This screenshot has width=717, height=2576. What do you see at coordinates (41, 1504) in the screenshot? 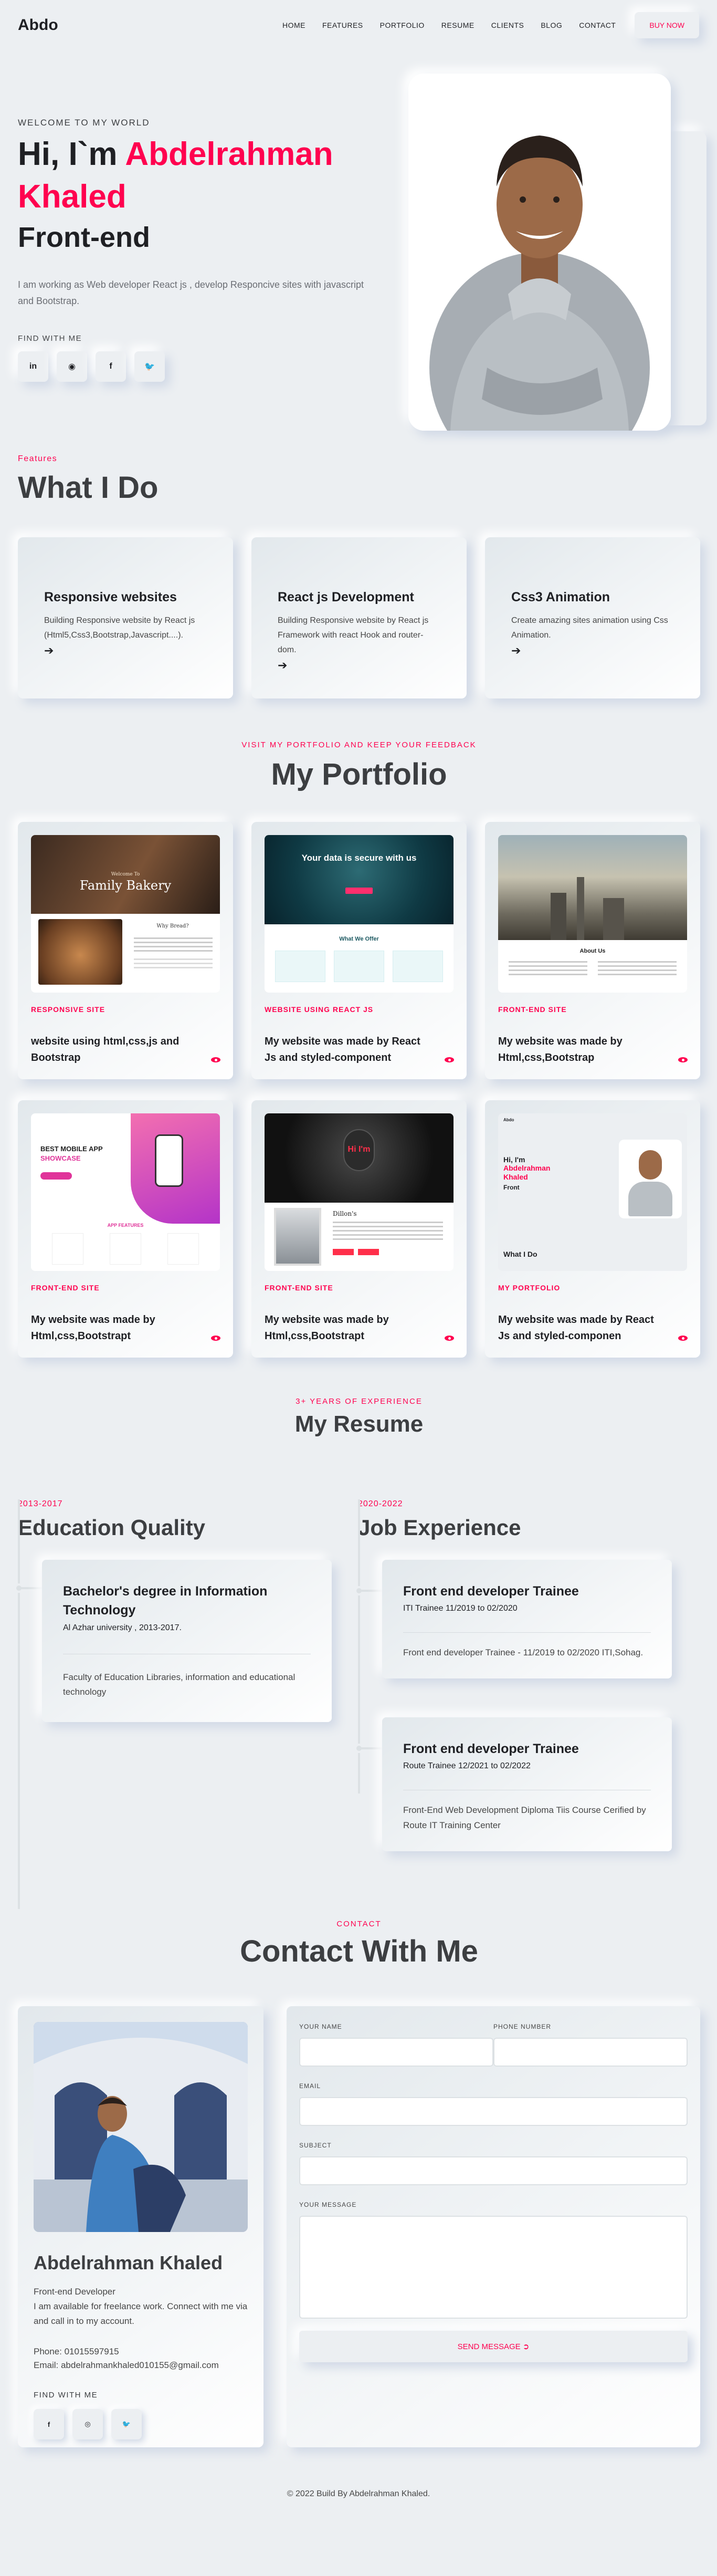
I see `education-years: 2013-2017` at bounding box center [41, 1504].